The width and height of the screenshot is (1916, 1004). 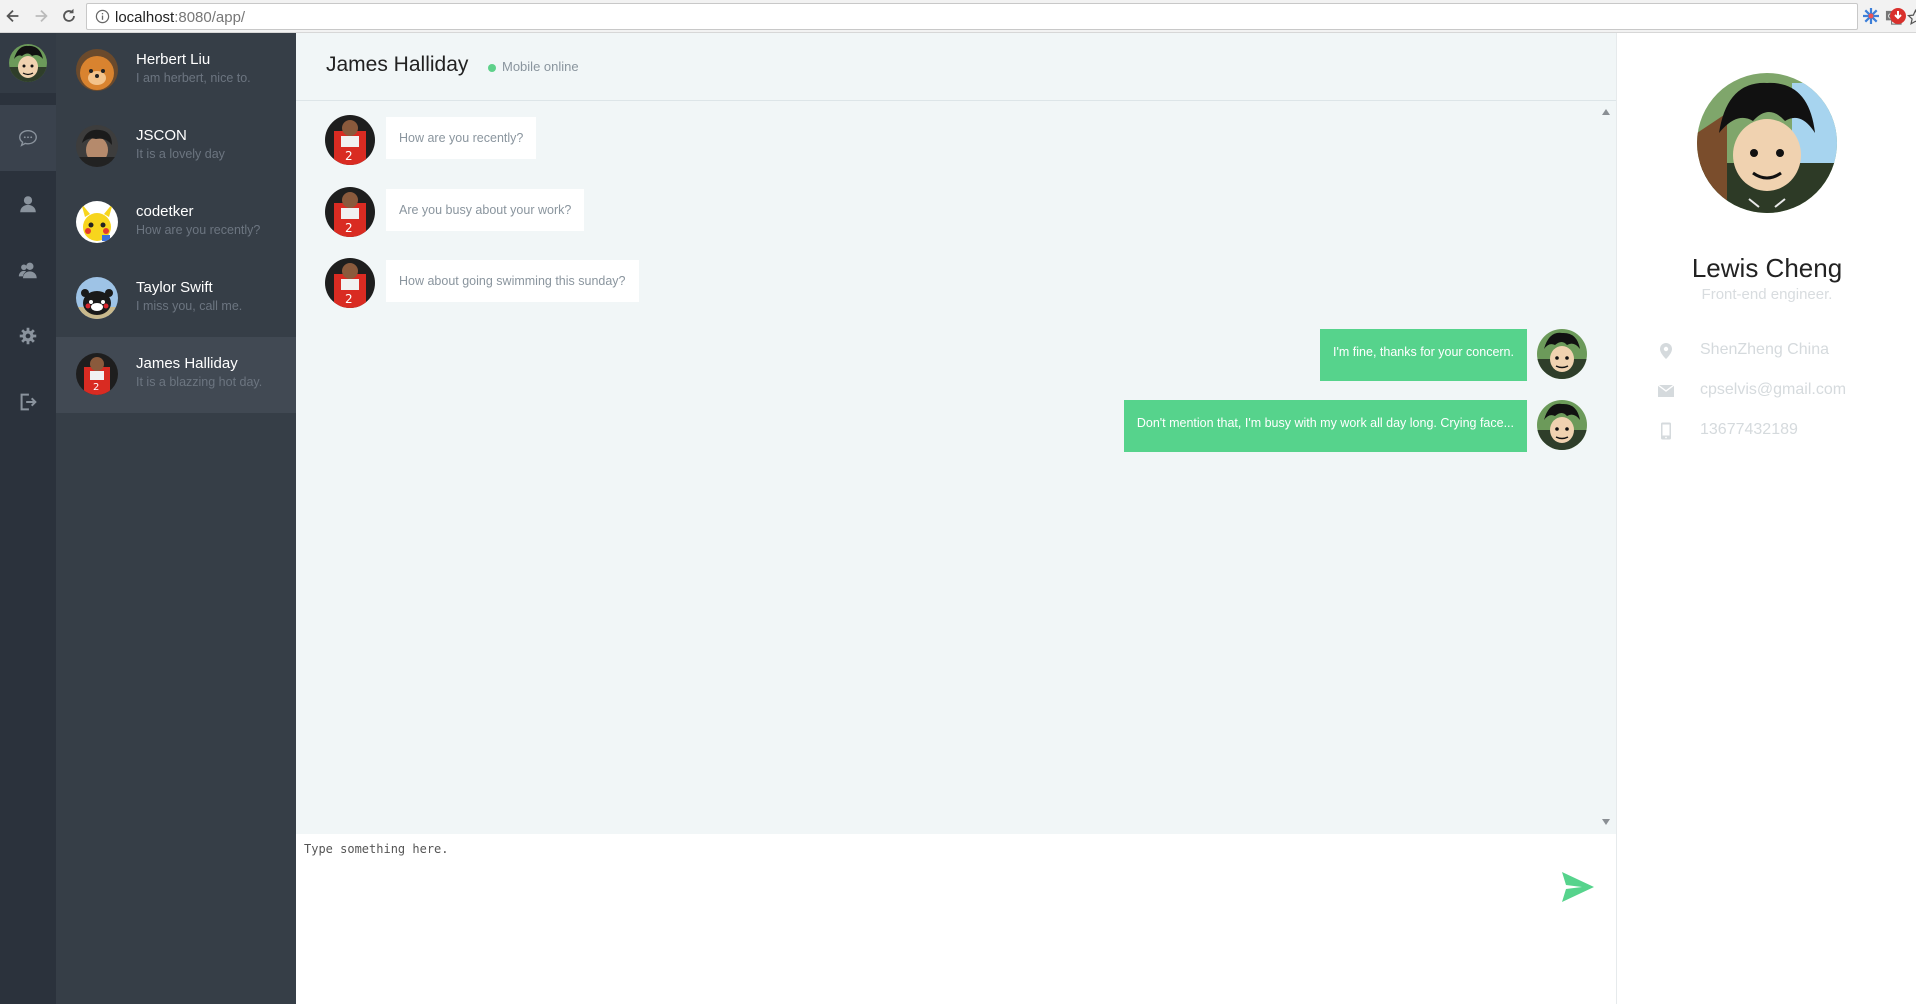 What do you see at coordinates (540, 66) in the screenshot?
I see `online-status-text: Mobile online` at bounding box center [540, 66].